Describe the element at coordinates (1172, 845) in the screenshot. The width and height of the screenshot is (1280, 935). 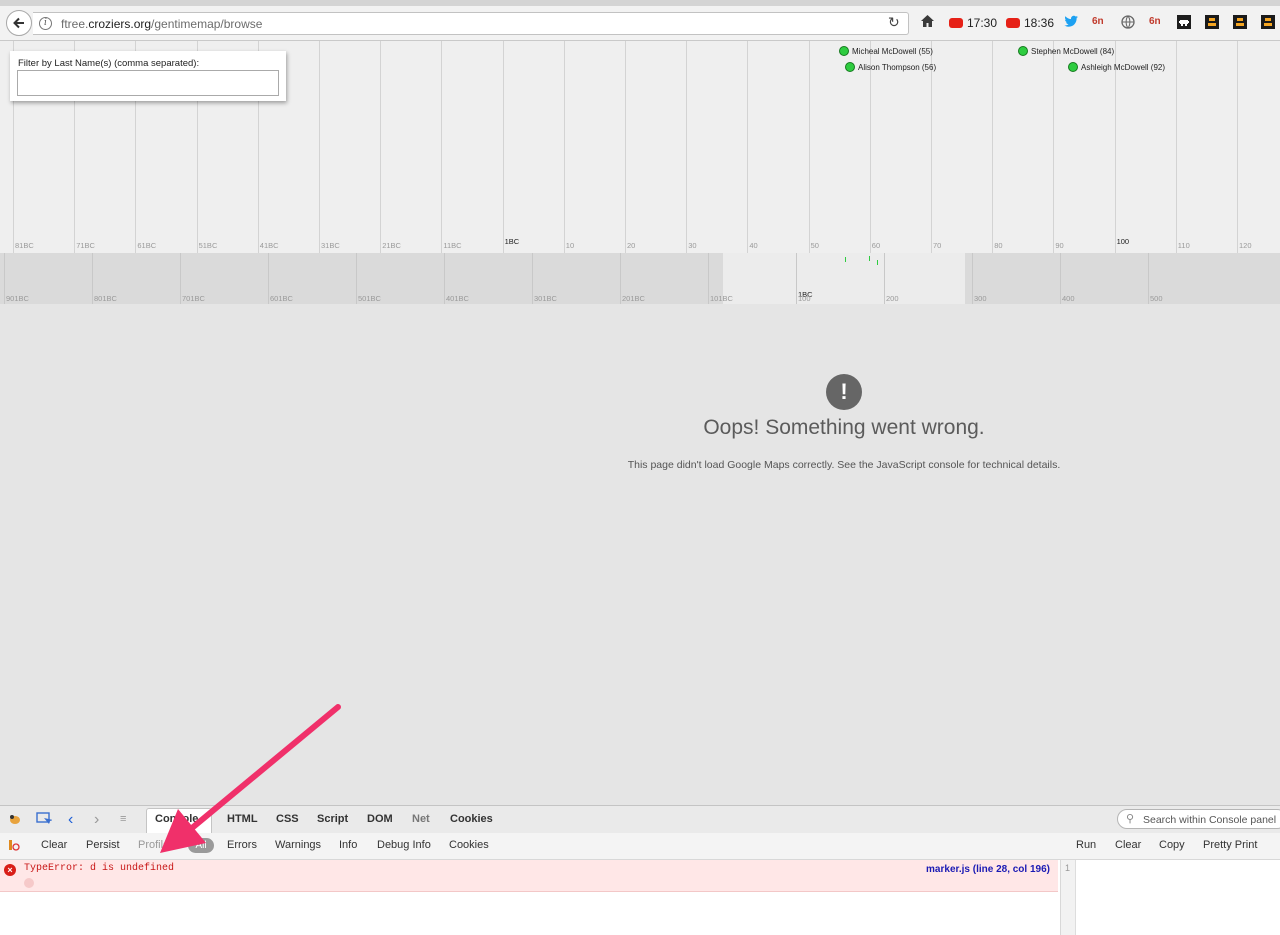
I see `copy-button: Copy` at that location.